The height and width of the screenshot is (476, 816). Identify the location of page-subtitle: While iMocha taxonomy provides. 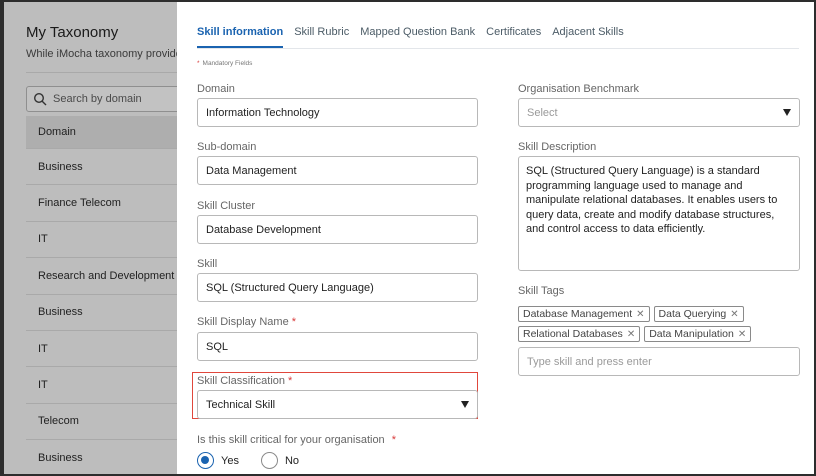
(107, 54).